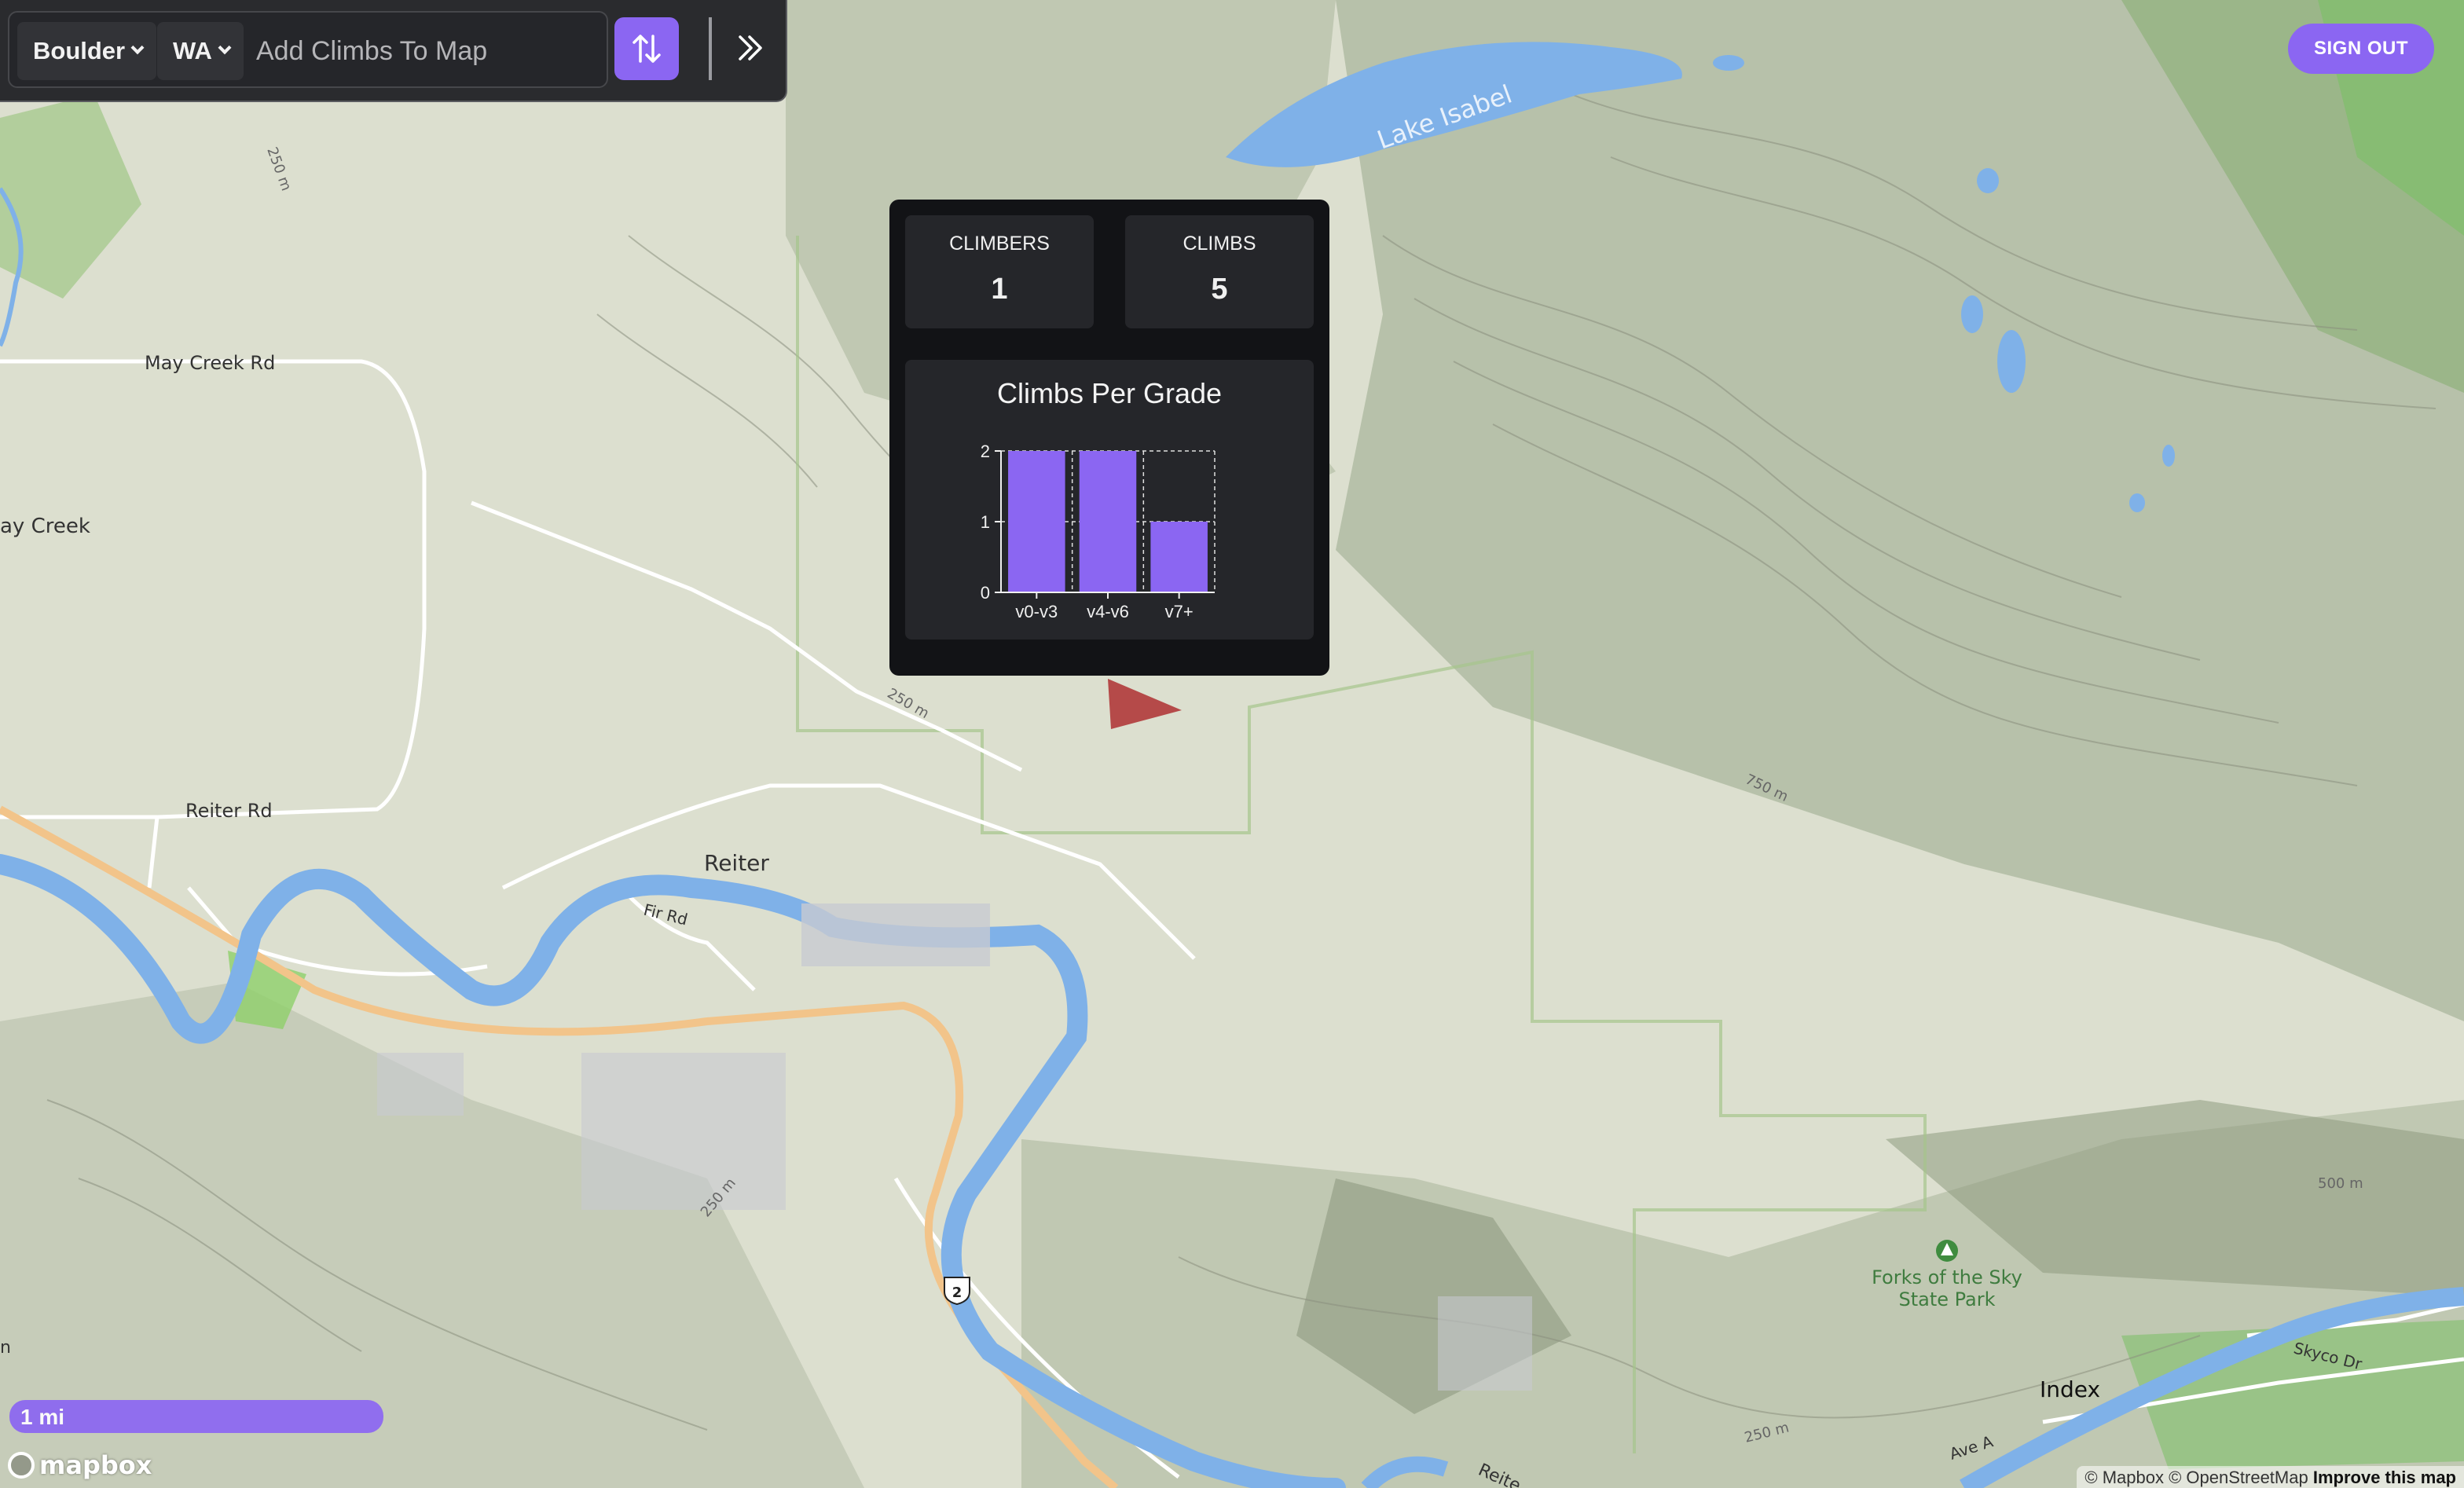  I want to click on park-label-line2: State Park, so click(1946, 1299).